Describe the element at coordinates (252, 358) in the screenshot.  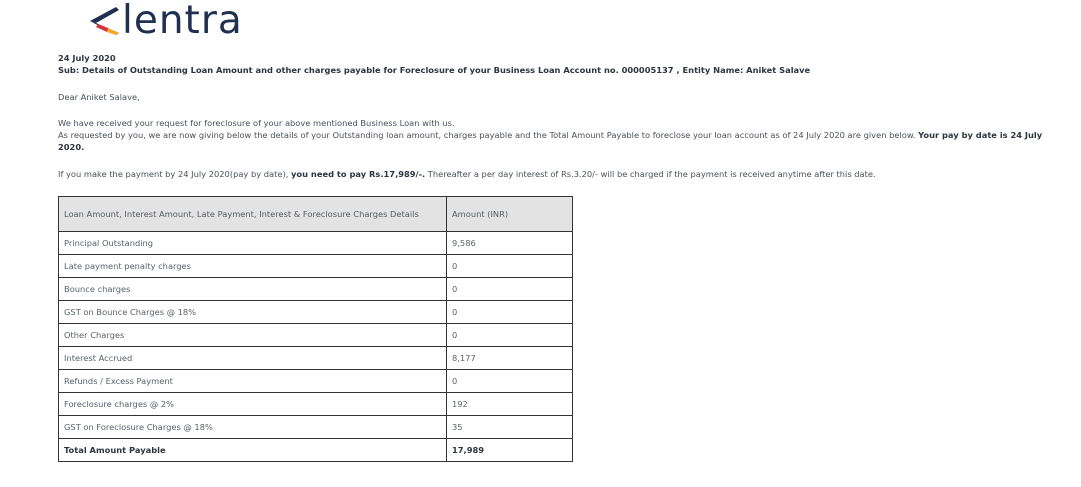
I see `row-label: Interest Accrued` at that location.